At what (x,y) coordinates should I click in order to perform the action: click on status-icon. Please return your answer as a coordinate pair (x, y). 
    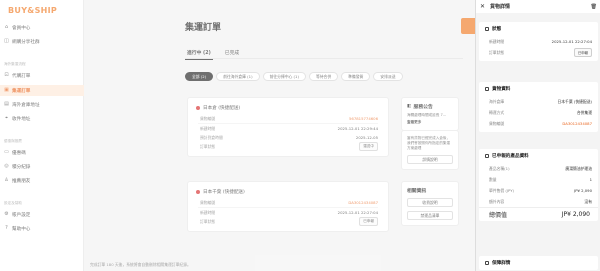
    Looking at the image, I should click on (487, 29).